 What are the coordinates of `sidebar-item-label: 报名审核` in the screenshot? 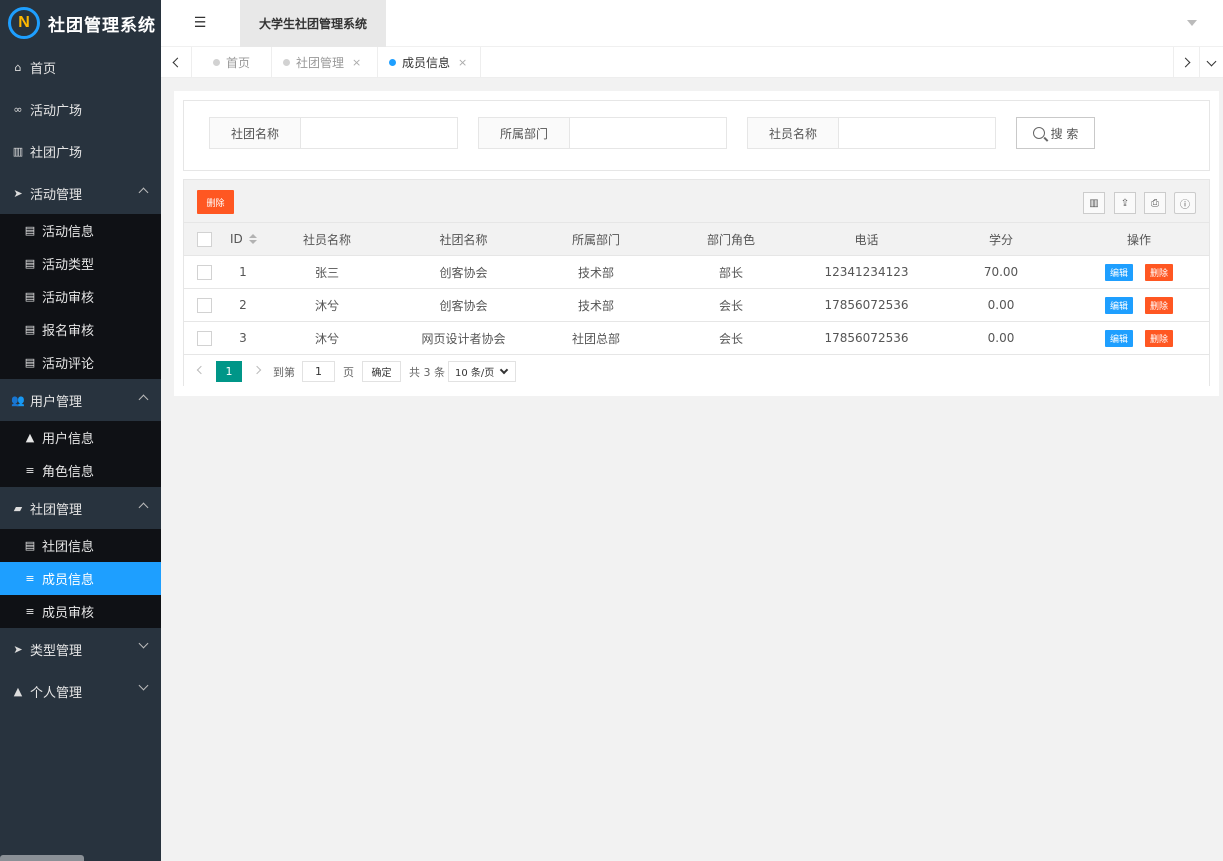 It's located at (68, 331).